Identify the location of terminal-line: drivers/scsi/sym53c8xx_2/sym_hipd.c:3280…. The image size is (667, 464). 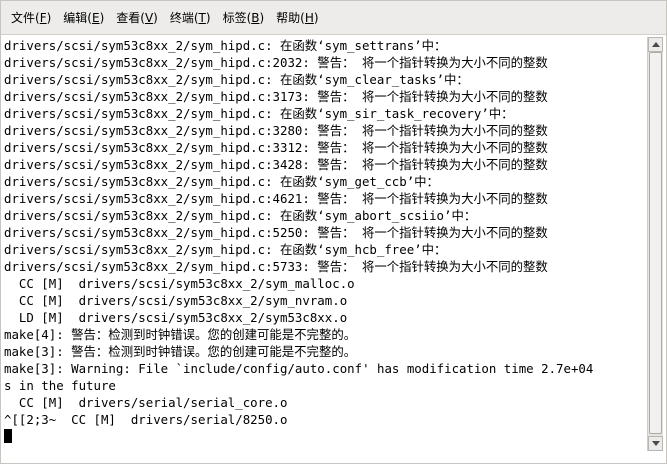
(276, 130).